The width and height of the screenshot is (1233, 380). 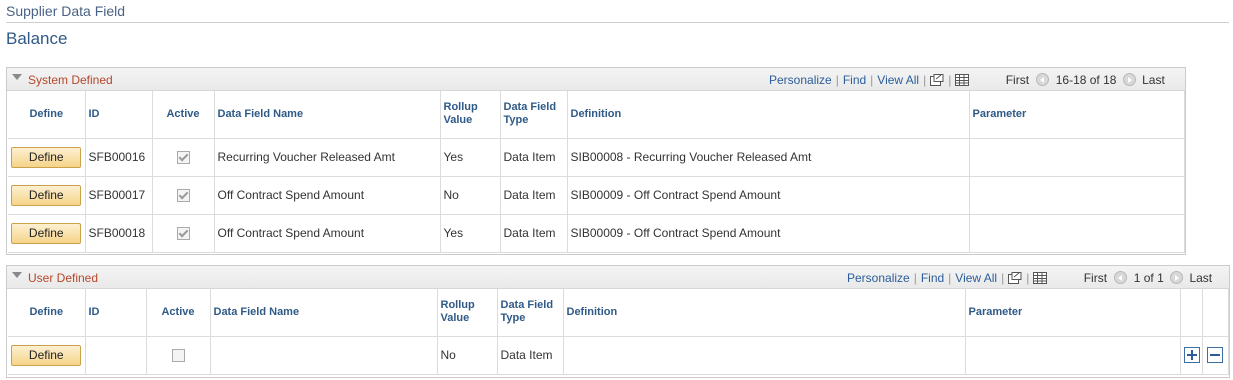 What do you see at coordinates (764, 355) in the screenshot?
I see `row-definition` at bounding box center [764, 355].